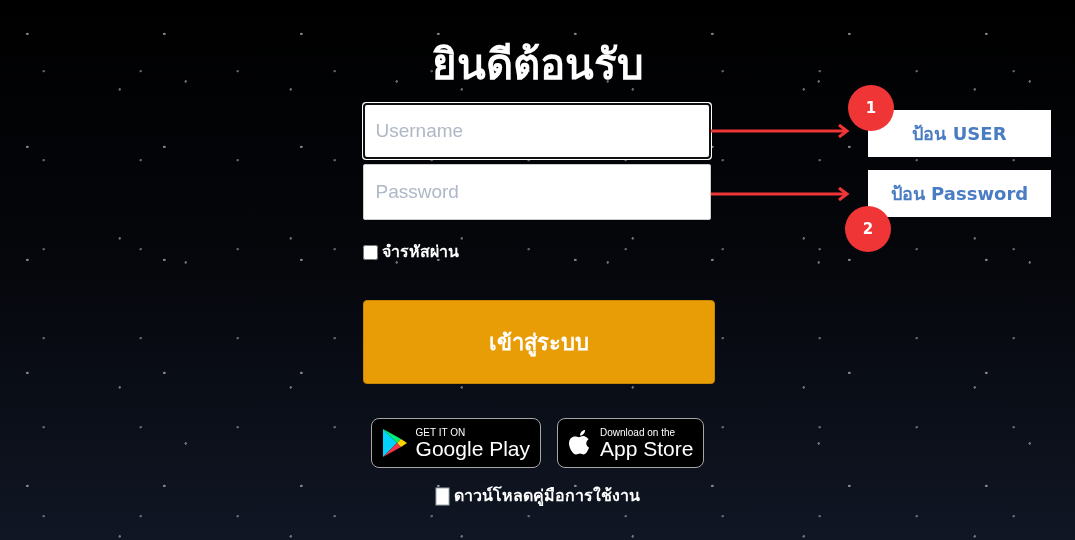 The height and width of the screenshot is (540, 1075). I want to click on book-icon, so click(442, 496).